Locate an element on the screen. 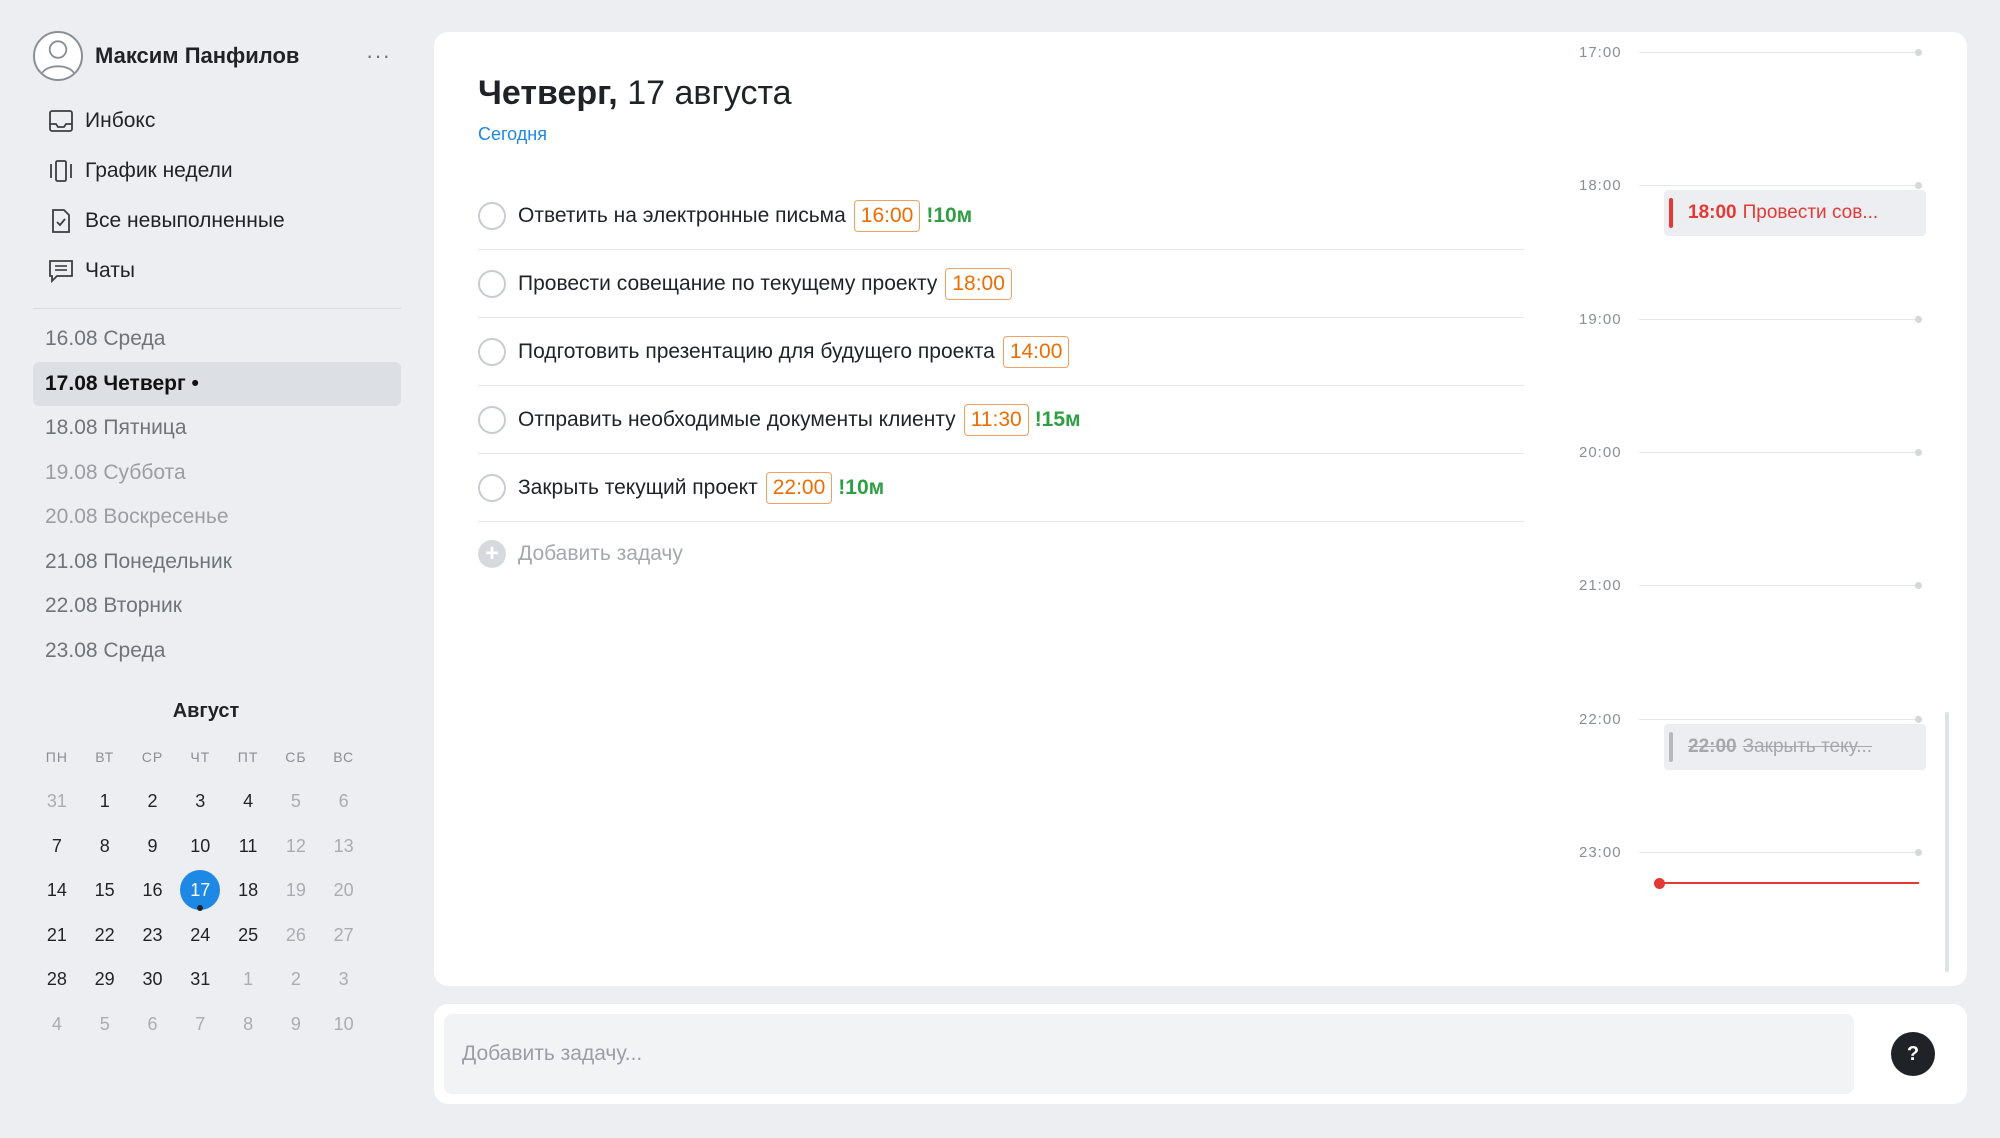 The height and width of the screenshot is (1138, 2000). profile-header: Максим Панфилов ··· is located at coordinates (217, 56).